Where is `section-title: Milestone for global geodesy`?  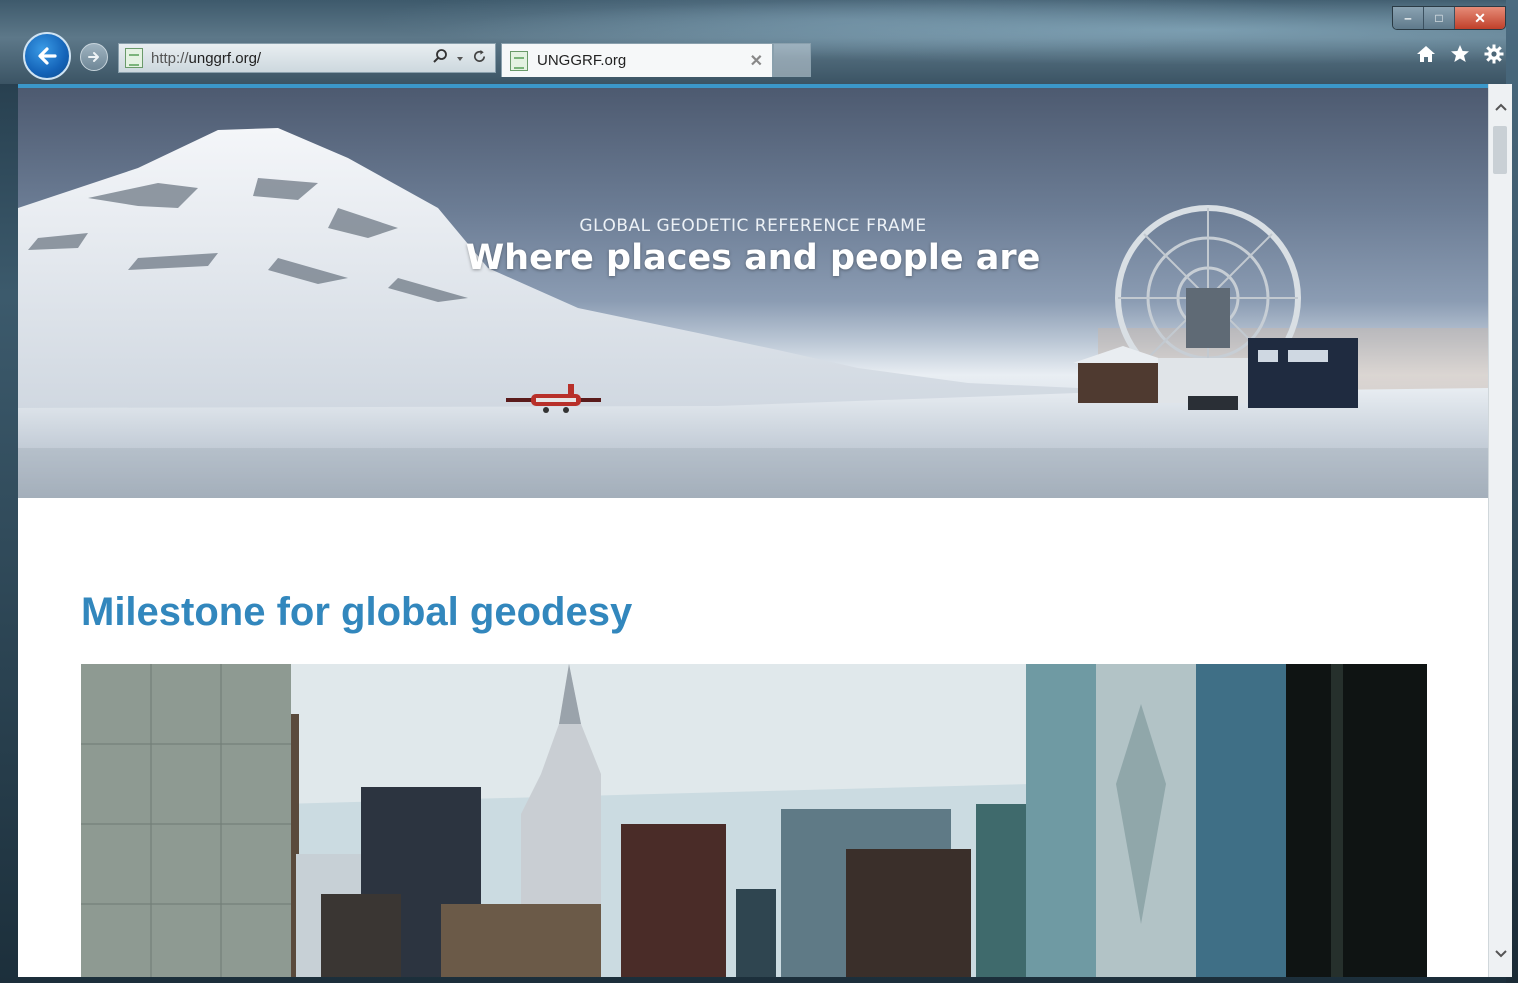
section-title: Milestone for global geodesy is located at coordinates (357, 612).